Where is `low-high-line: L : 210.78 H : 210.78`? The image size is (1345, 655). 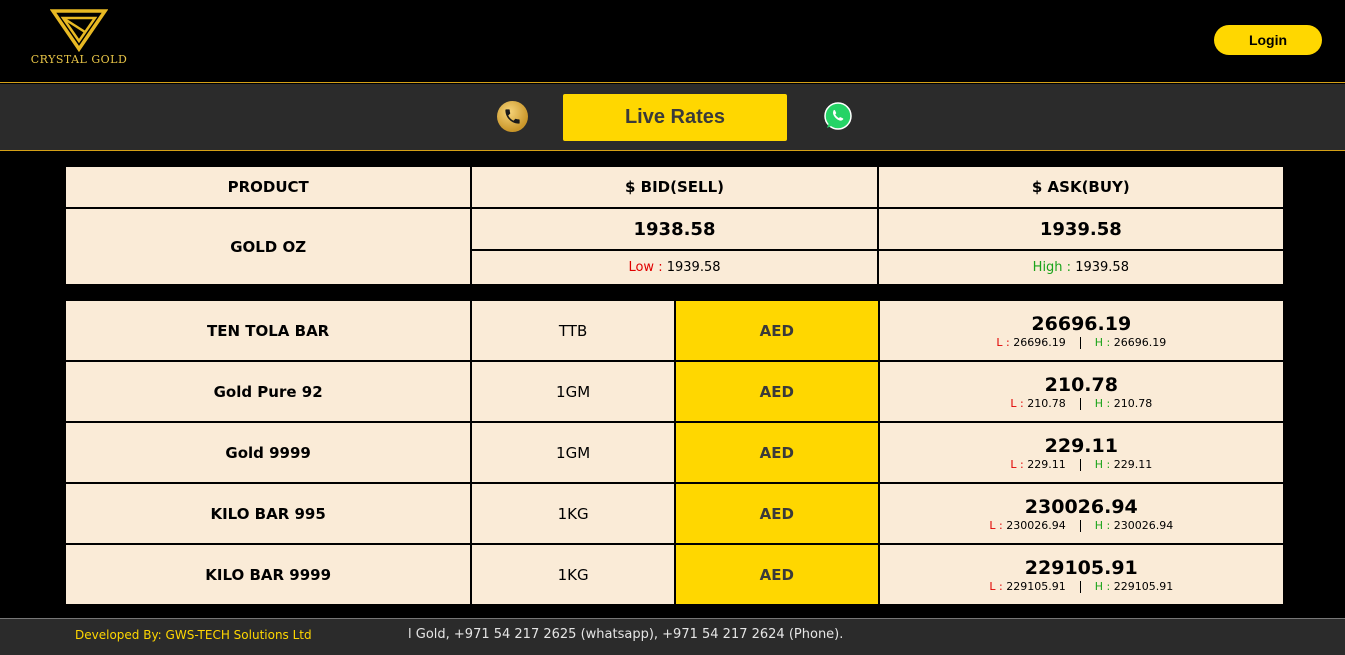
low-high-line: L : 210.78 H : 210.78 is located at coordinates (1081, 404).